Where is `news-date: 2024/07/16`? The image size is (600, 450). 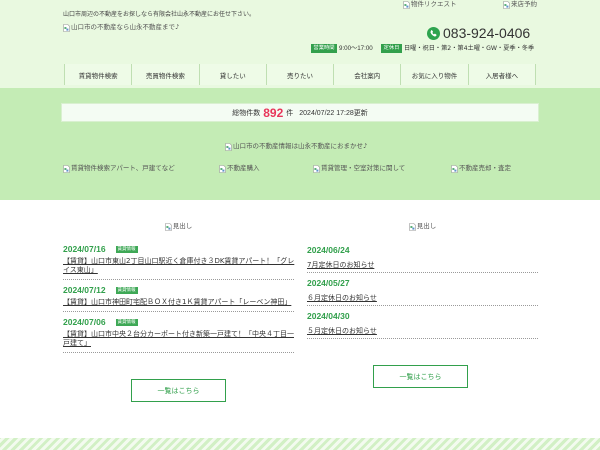
news-date: 2024/07/16 is located at coordinates (84, 249).